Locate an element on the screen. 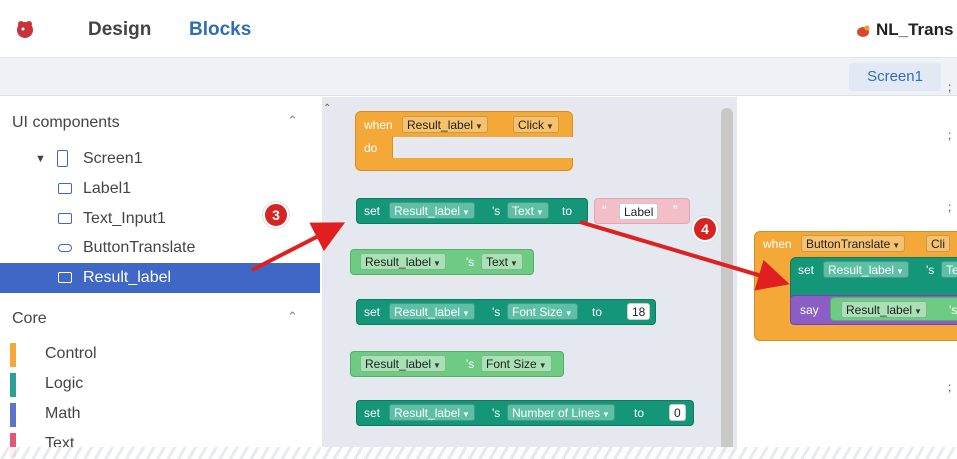 The image size is (957, 459). event-dropdown: Cli is located at coordinates (938, 243).